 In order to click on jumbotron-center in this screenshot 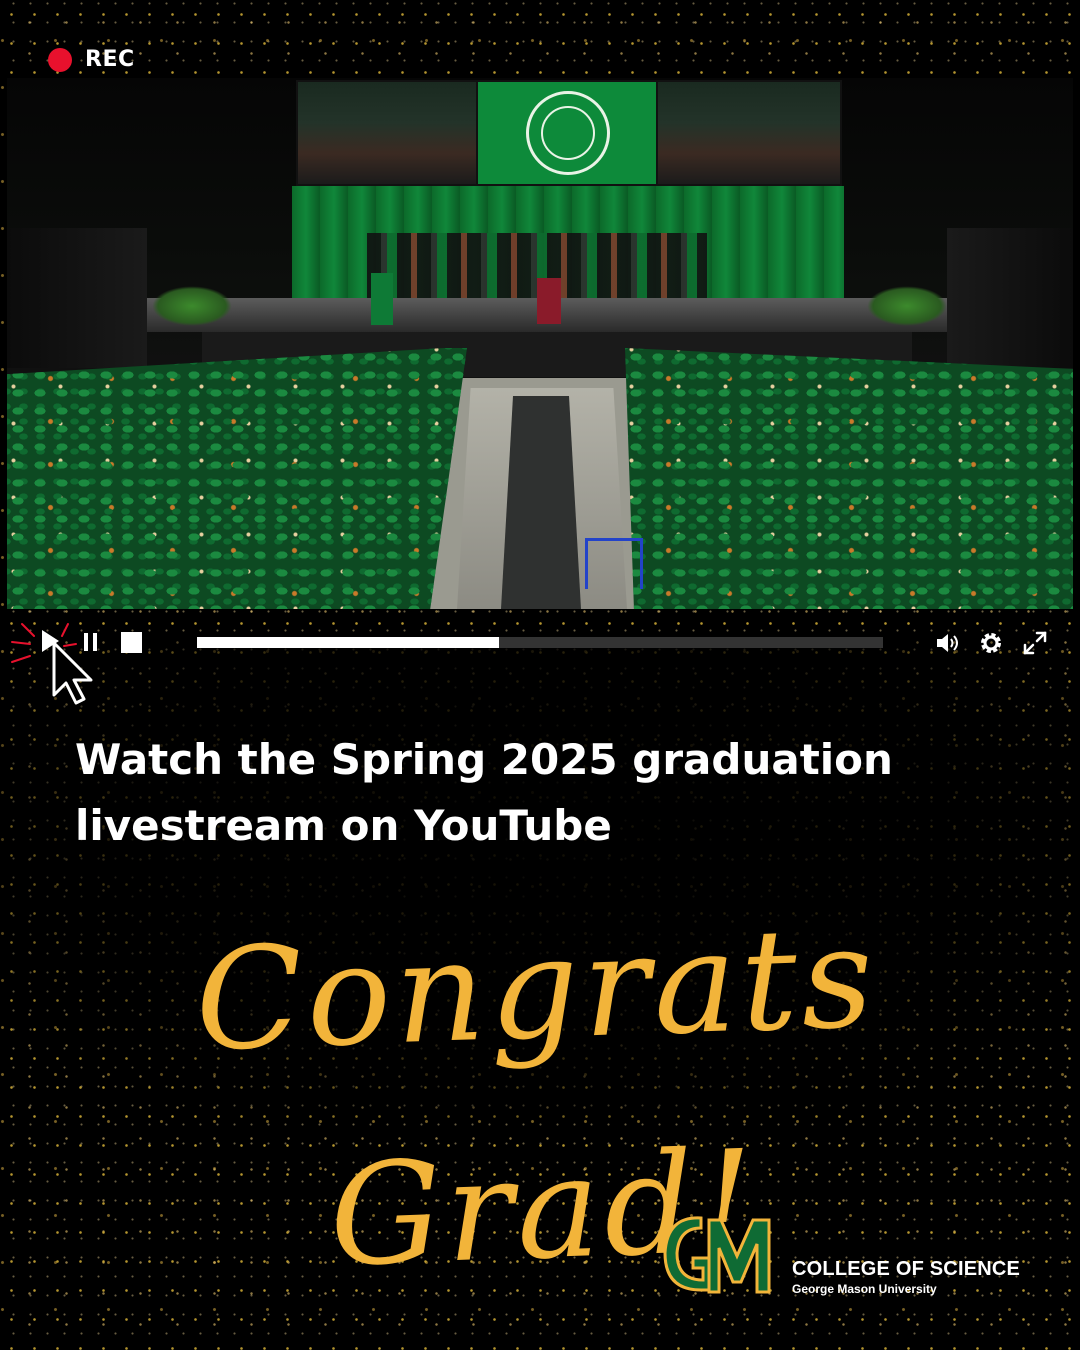, I will do `click(568, 133)`.